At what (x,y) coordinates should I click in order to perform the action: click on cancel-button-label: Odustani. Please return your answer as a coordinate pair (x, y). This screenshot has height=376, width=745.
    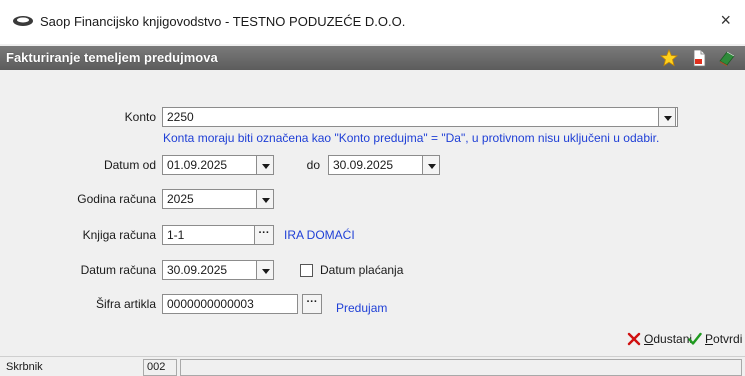
    Looking at the image, I should click on (668, 339).